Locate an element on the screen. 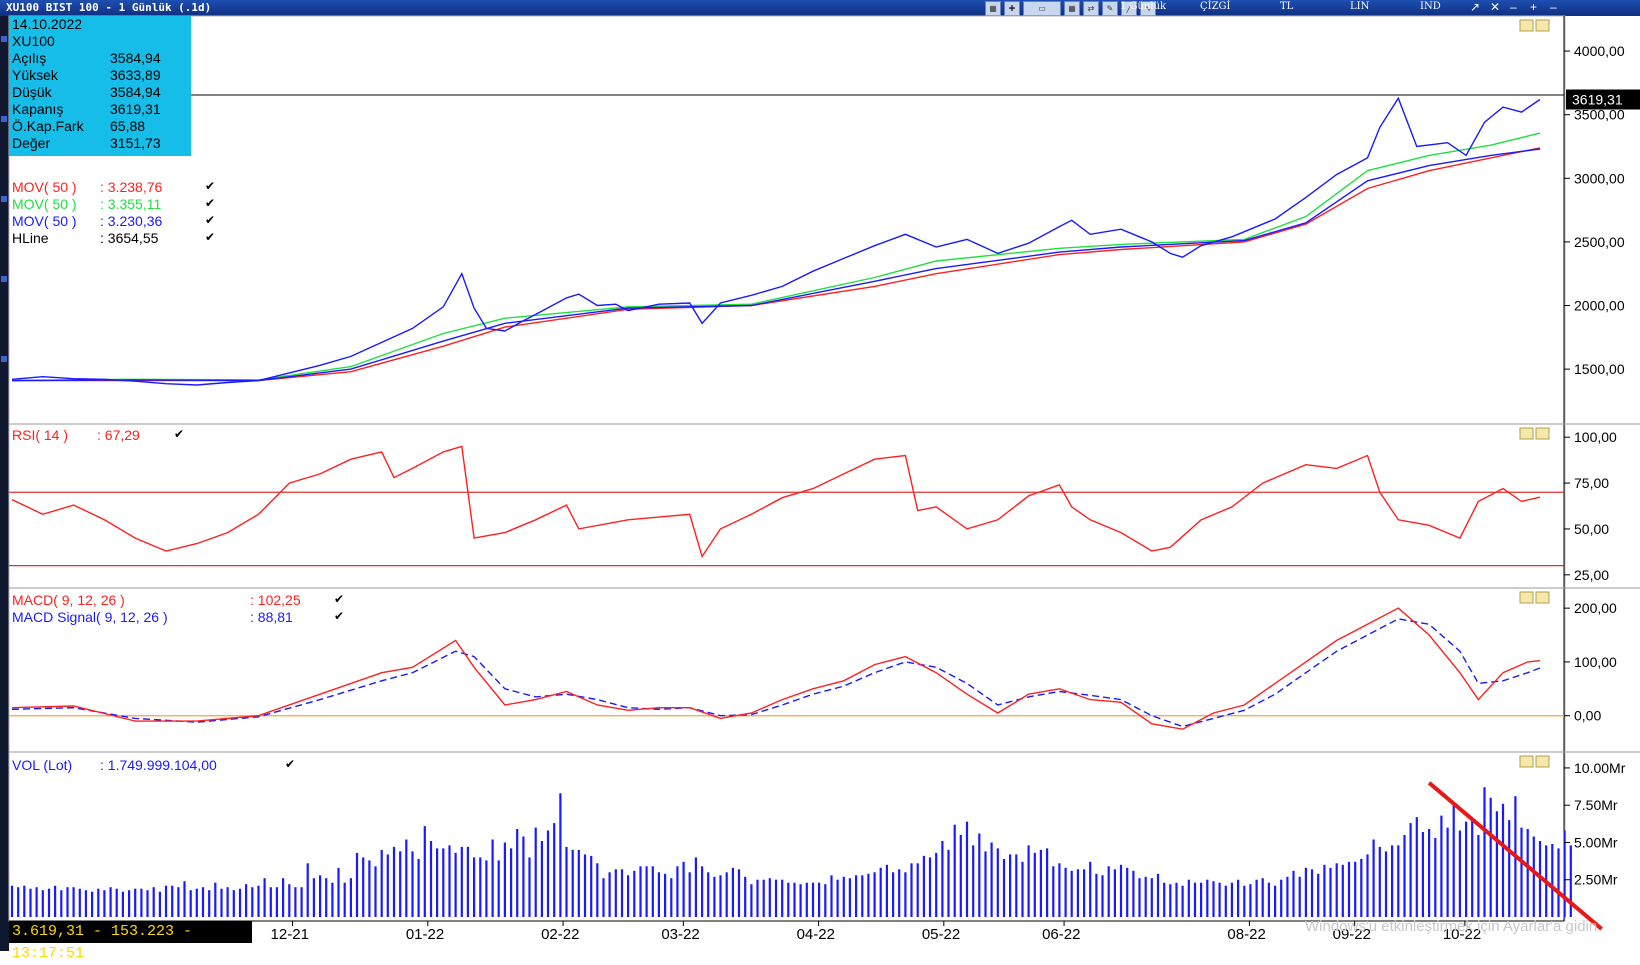  macd-line is located at coordinates (776, 668).